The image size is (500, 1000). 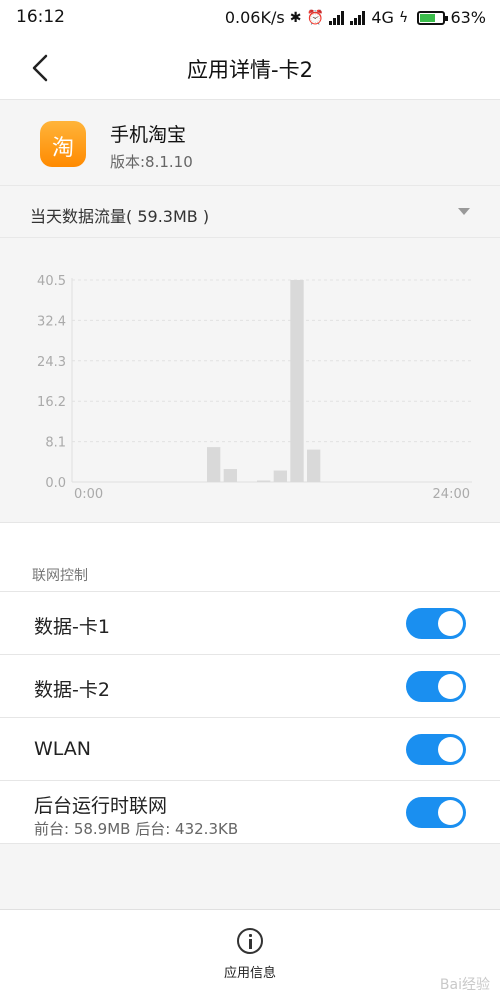 What do you see at coordinates (250, 143) in the screenshot?
I see `app-info: 淘 手机淘宝 版本:8.1.10` at bounding box center [250, 143].